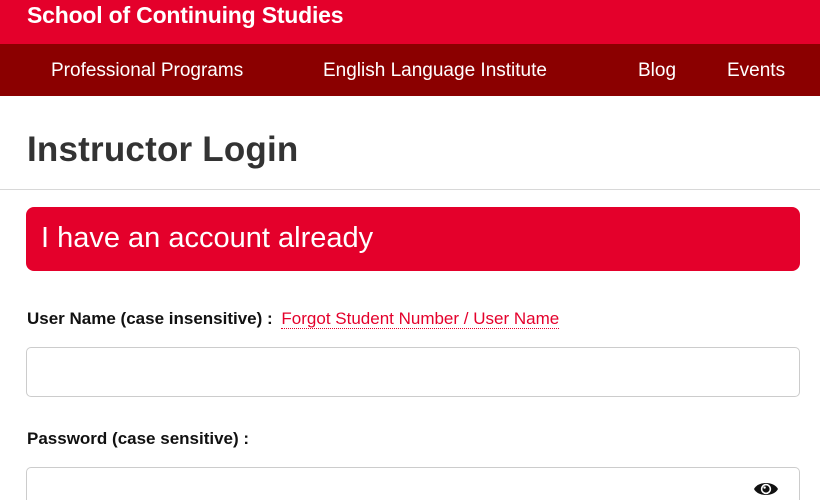 The image size is (820, 500). What do you see at coordinates (207, 238) in the screenshot?
I see `section-banner-text: I have an account already` at bounding box center [207, 238].